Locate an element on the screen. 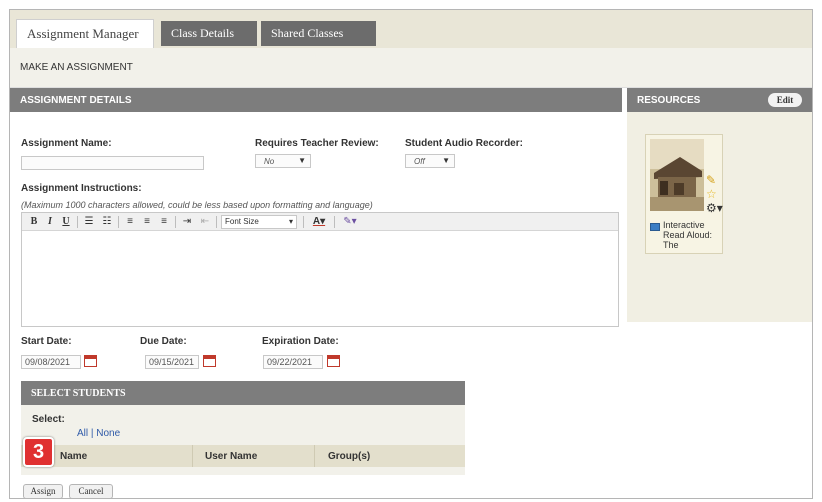  indent-icon: ⇥ is located at coordinates (187, 222).